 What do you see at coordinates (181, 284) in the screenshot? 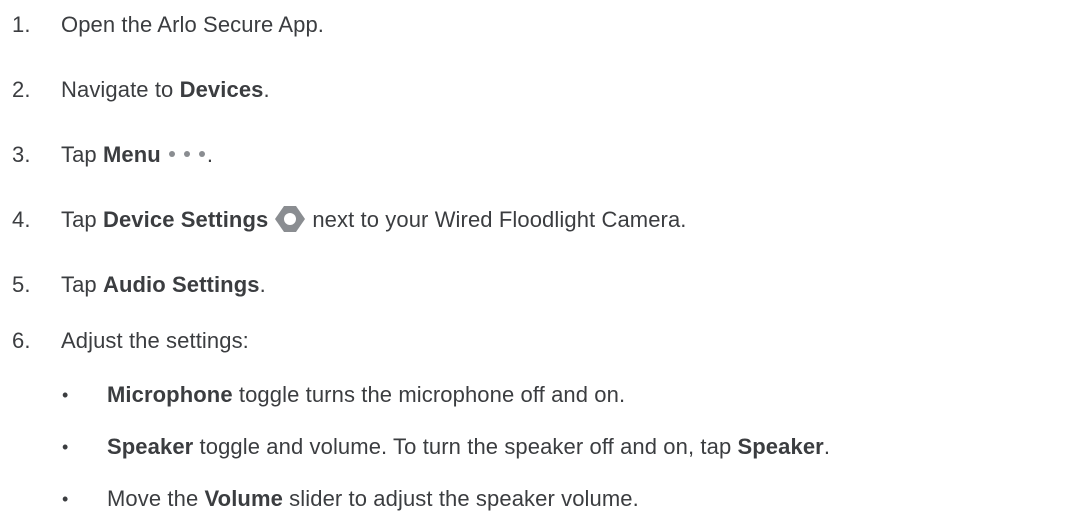
I see `audio-settings-label: Audio Settings` at bounding box center [181, 284].